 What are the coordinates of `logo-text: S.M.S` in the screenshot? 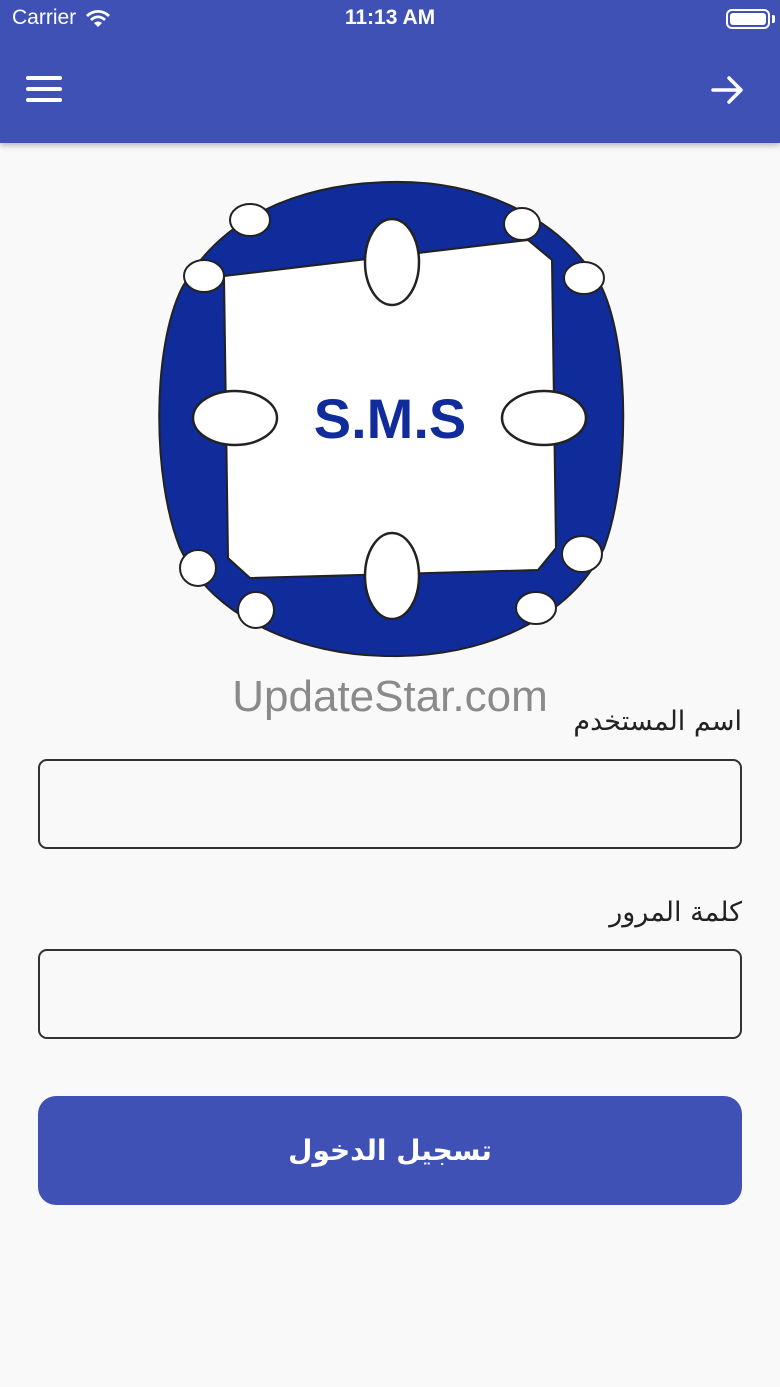 It's located at (390, 418).